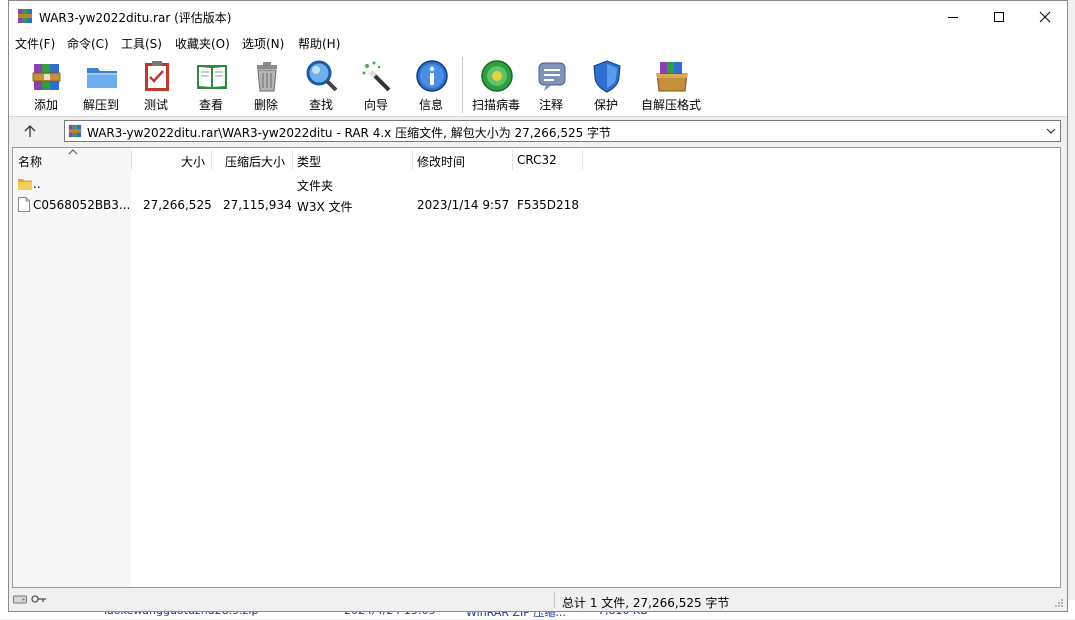 The height and width of the screenshot is (620, 1075). What do you see at coordinates (257, 205) in the screenshot?
I see `row-packed-size: 27,115,934` at bounding box center [257, 205].